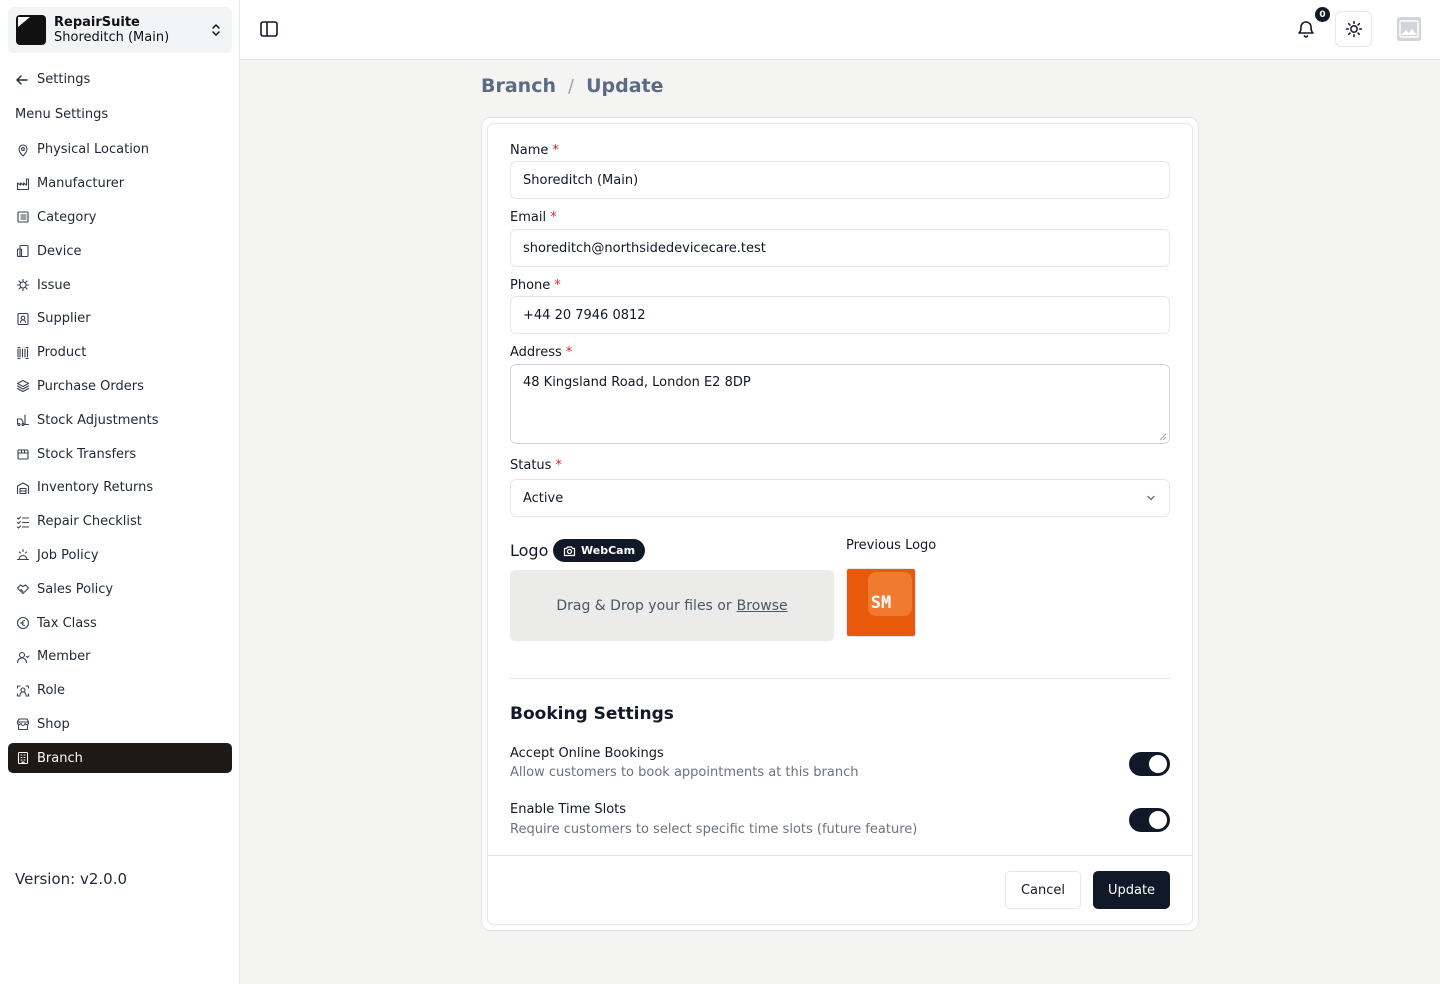  What do you see at coordinates (62, 353) in the screenshot?
I see `sidebar-item-label: Product` at bounding box center [62, 353].